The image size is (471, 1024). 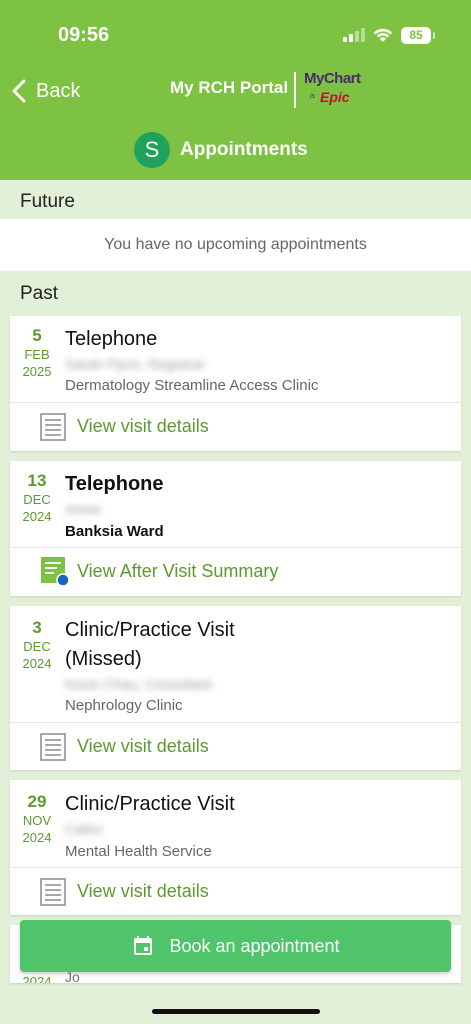 What do you see at coordinates (124, 705) in the screenshot?
I see `department: Nephrology Clinic` at bounding box center [124, 705].